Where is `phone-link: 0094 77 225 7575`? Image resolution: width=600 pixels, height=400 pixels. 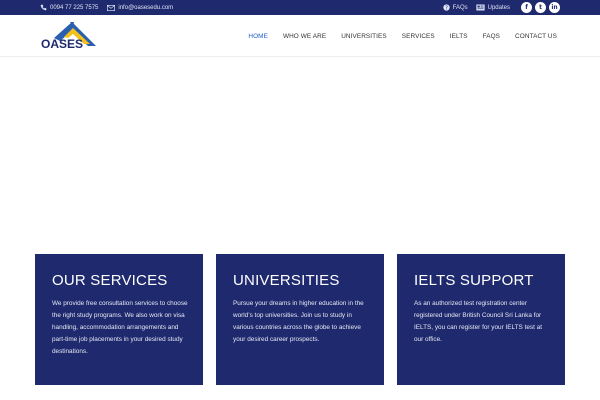
phone-link: 0094 77 225 7575 is located at coordinates (69, 7).